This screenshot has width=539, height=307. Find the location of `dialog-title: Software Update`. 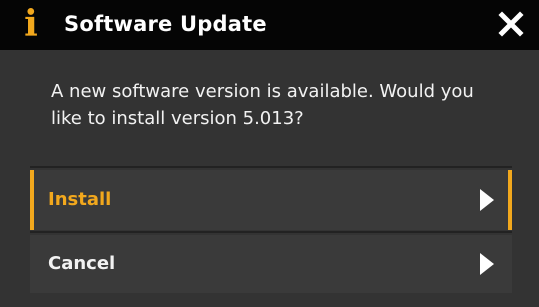

dialog-title: Software Update is located at coordinates (165, 24).